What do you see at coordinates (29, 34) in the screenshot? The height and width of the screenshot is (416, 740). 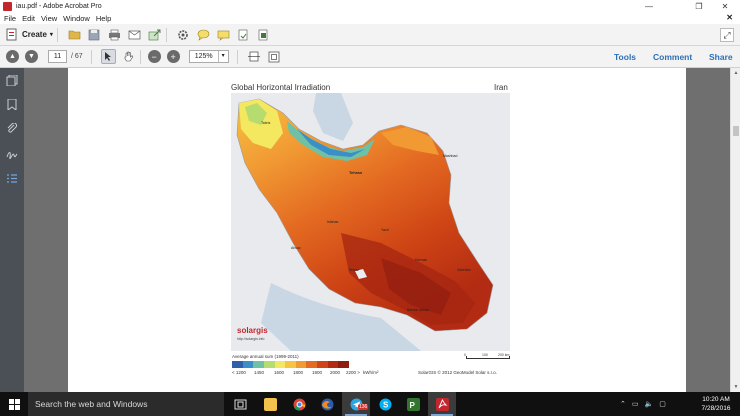 I see `create-button: Create ▾` at bounding box center [29, 34].